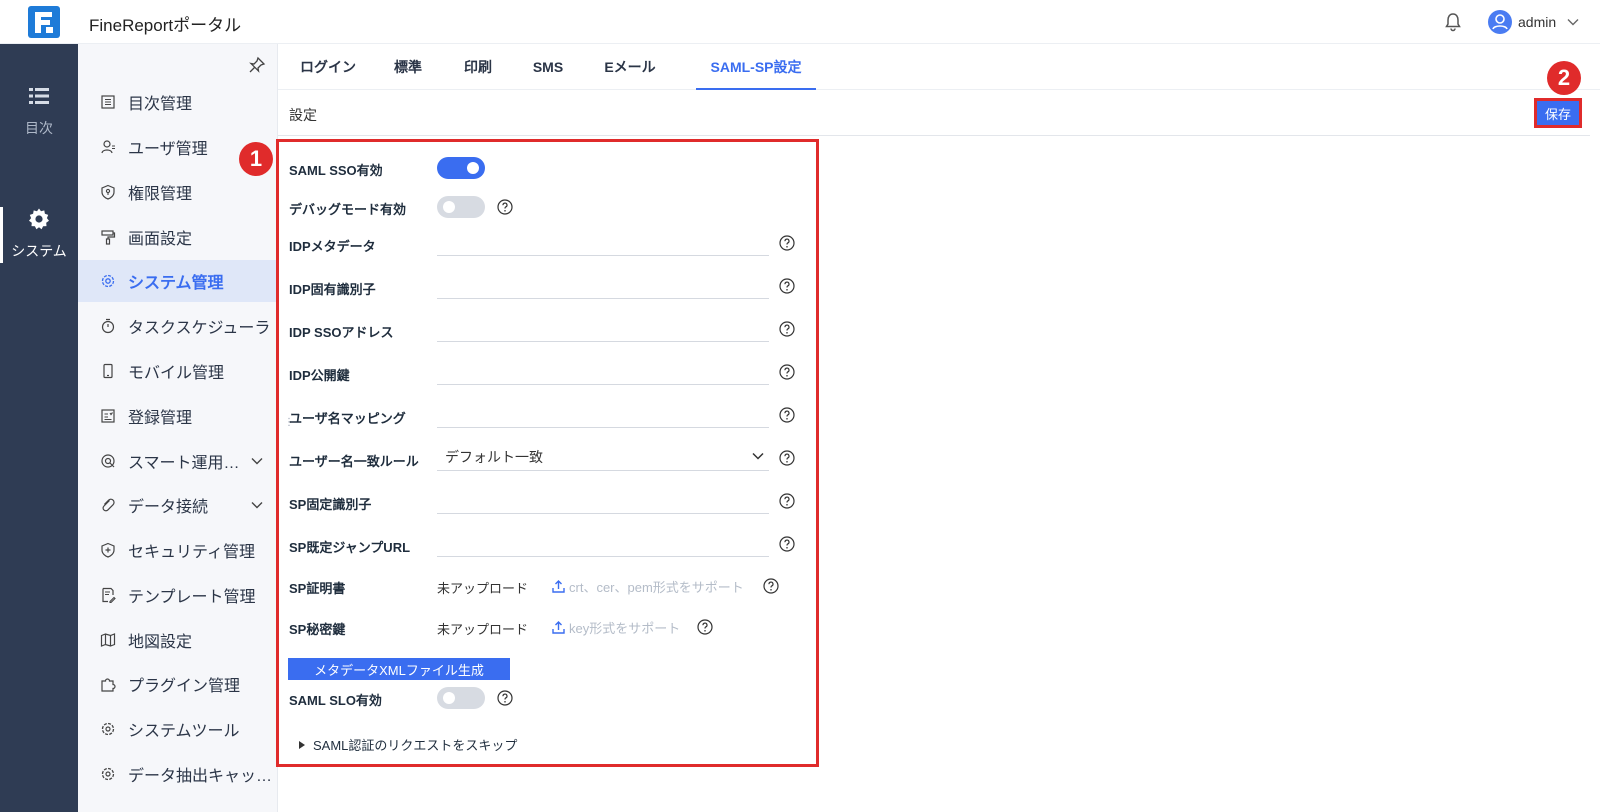 Image resolution: width=1600 pixels, height=812 pixels. What do you see at coordinates (1558, 113) in the screenshot?
I see `save-button: 保存` at bounding box center [1558, 113].